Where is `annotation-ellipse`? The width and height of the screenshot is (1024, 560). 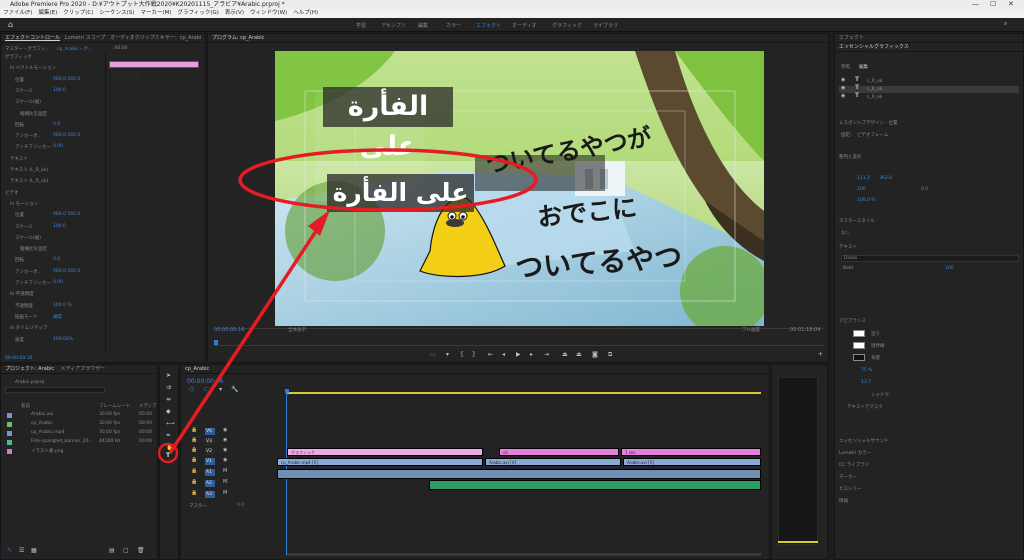
annotation-ellipse is located at coordinates (388, 180).